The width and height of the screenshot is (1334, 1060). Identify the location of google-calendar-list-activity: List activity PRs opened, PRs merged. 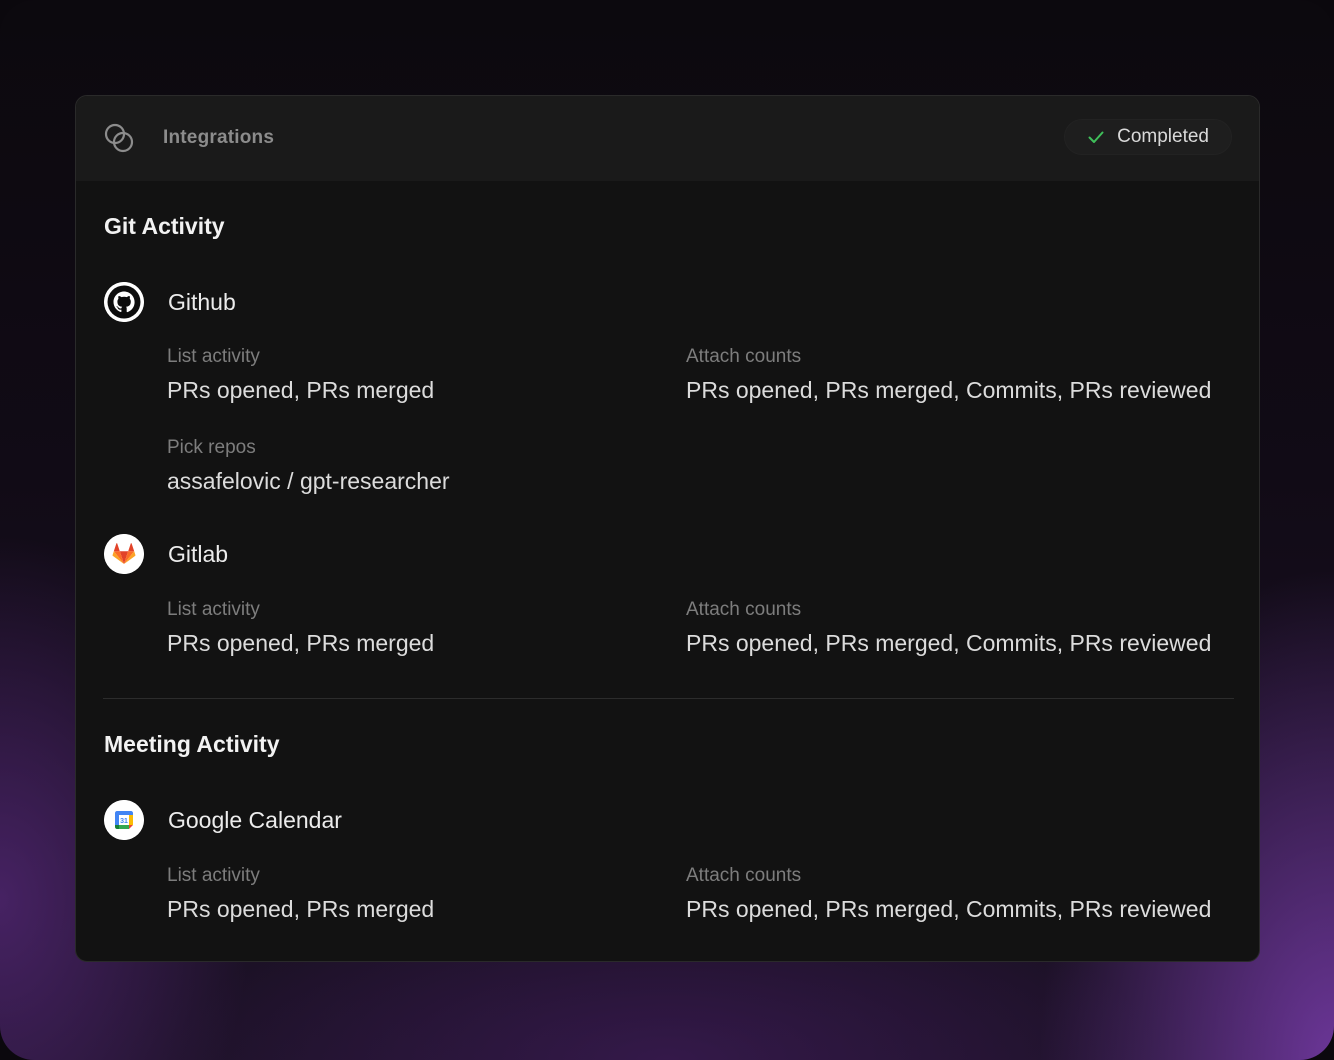
(300, 894).